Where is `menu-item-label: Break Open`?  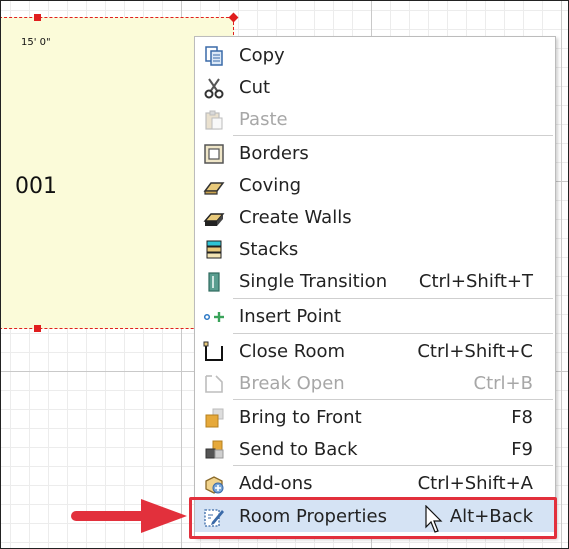
menu-item-label: Break Open is located at coordinates (292, 383).